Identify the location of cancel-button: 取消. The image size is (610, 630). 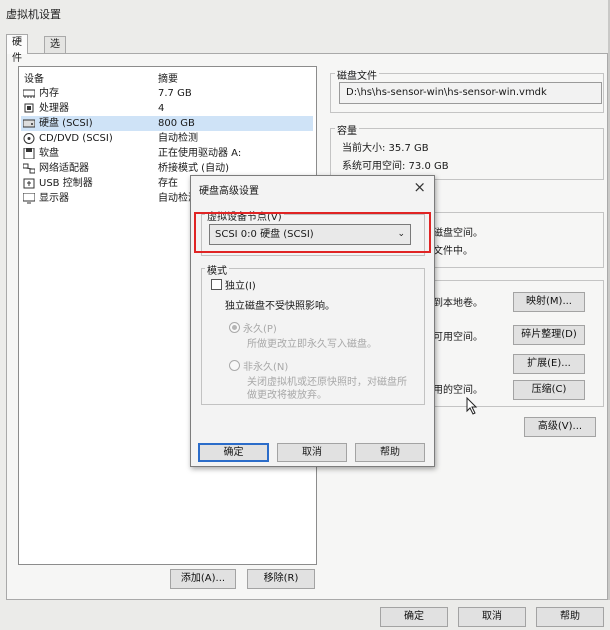
(492, 617).